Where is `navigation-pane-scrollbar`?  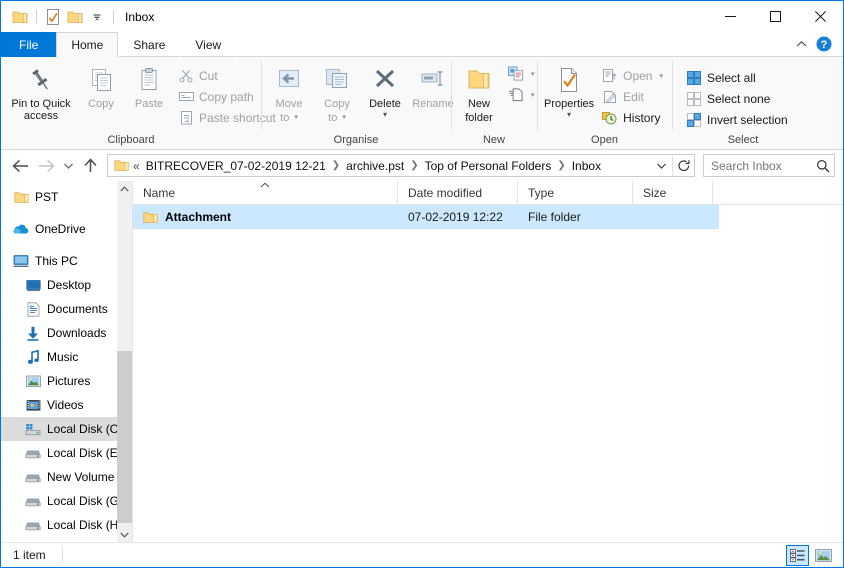
navigation-pane-scrollbar is located at coordinates (124, 361).